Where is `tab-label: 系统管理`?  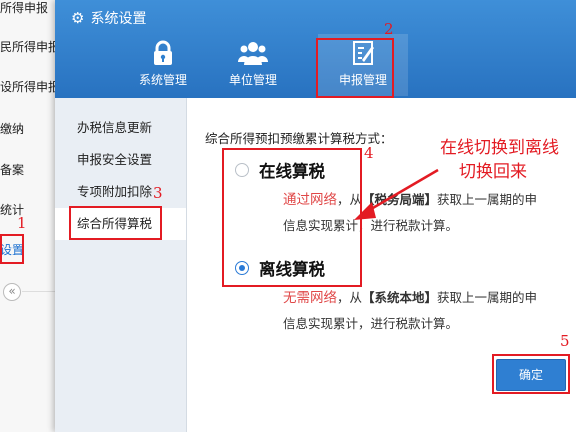 tab-label: 系统管理 is located at coordinates (162, 80).